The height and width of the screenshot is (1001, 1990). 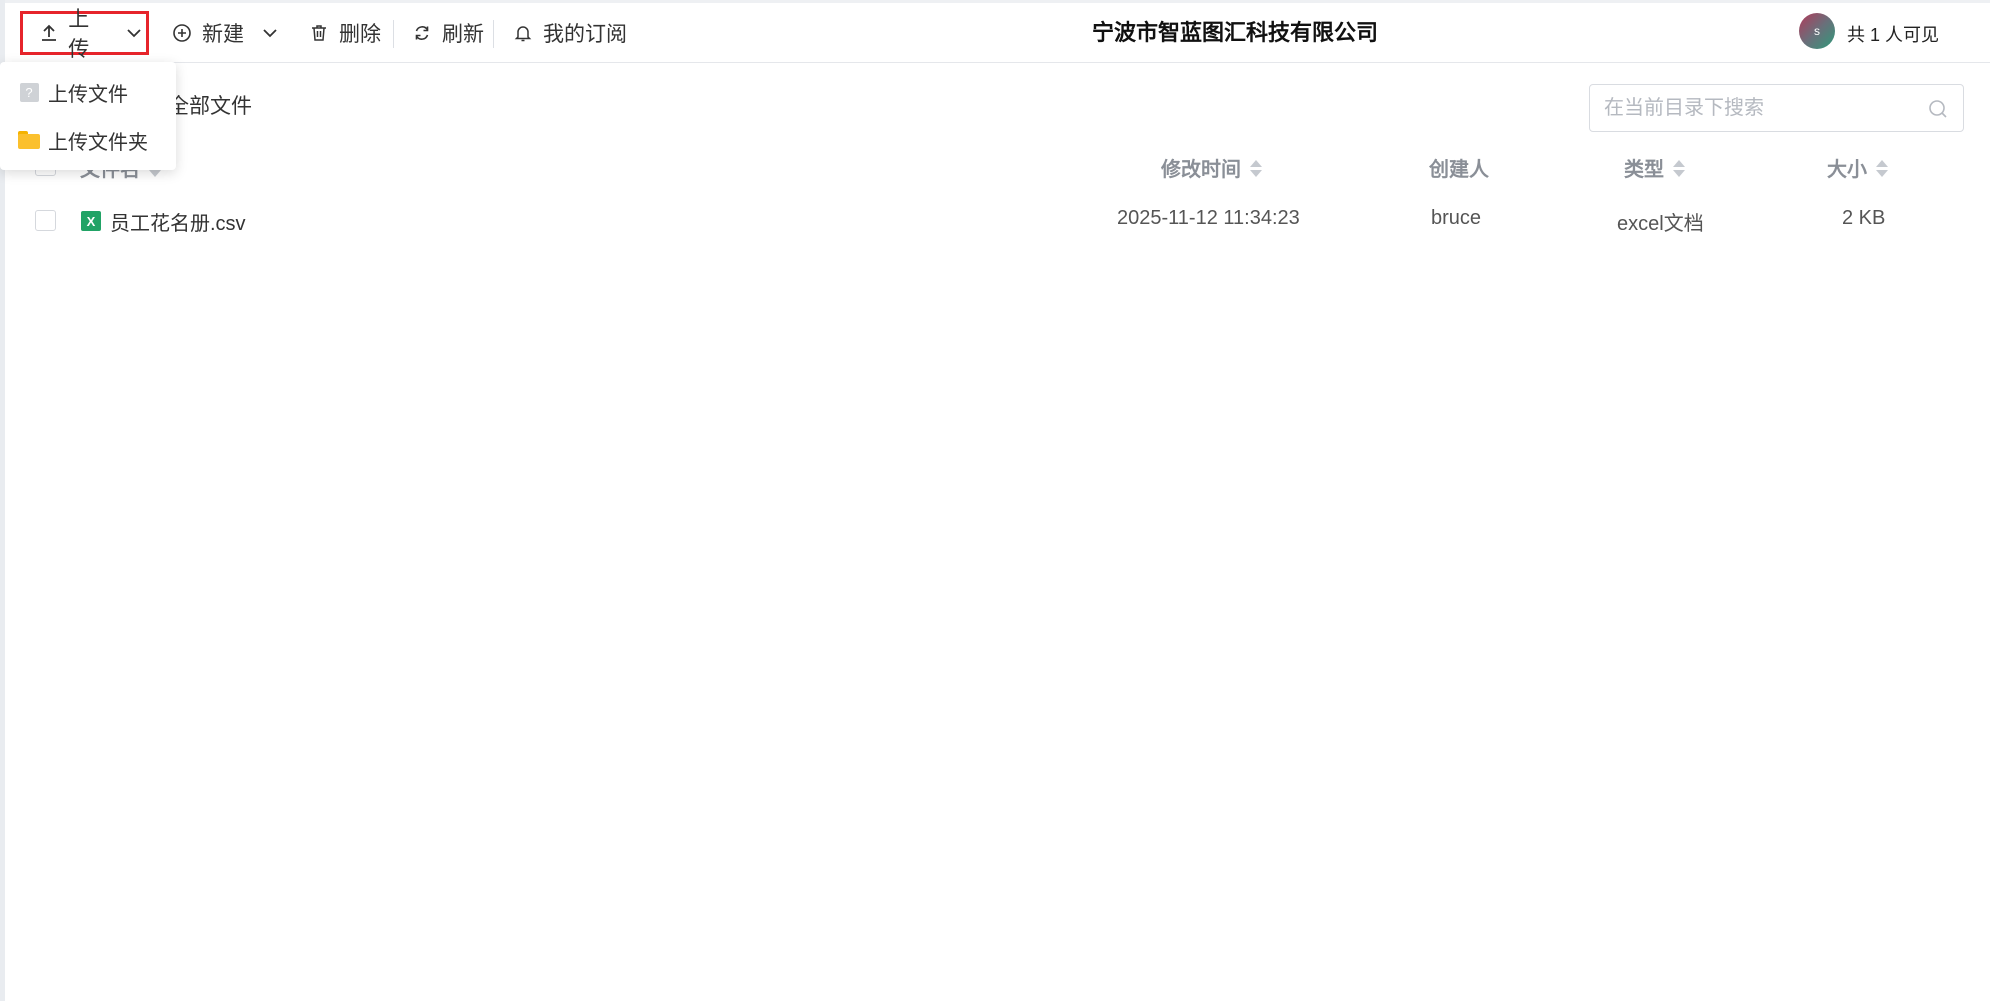 What do you see at coordinates (360, 34) in the screenshot?
I see `delete-label: 删除` at bounding box center [360, 34].